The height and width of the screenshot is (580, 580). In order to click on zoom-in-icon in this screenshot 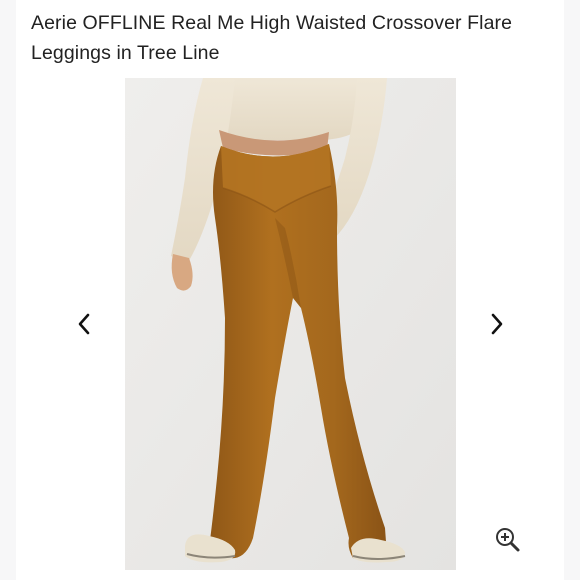, I will do `click(508, 540)`.